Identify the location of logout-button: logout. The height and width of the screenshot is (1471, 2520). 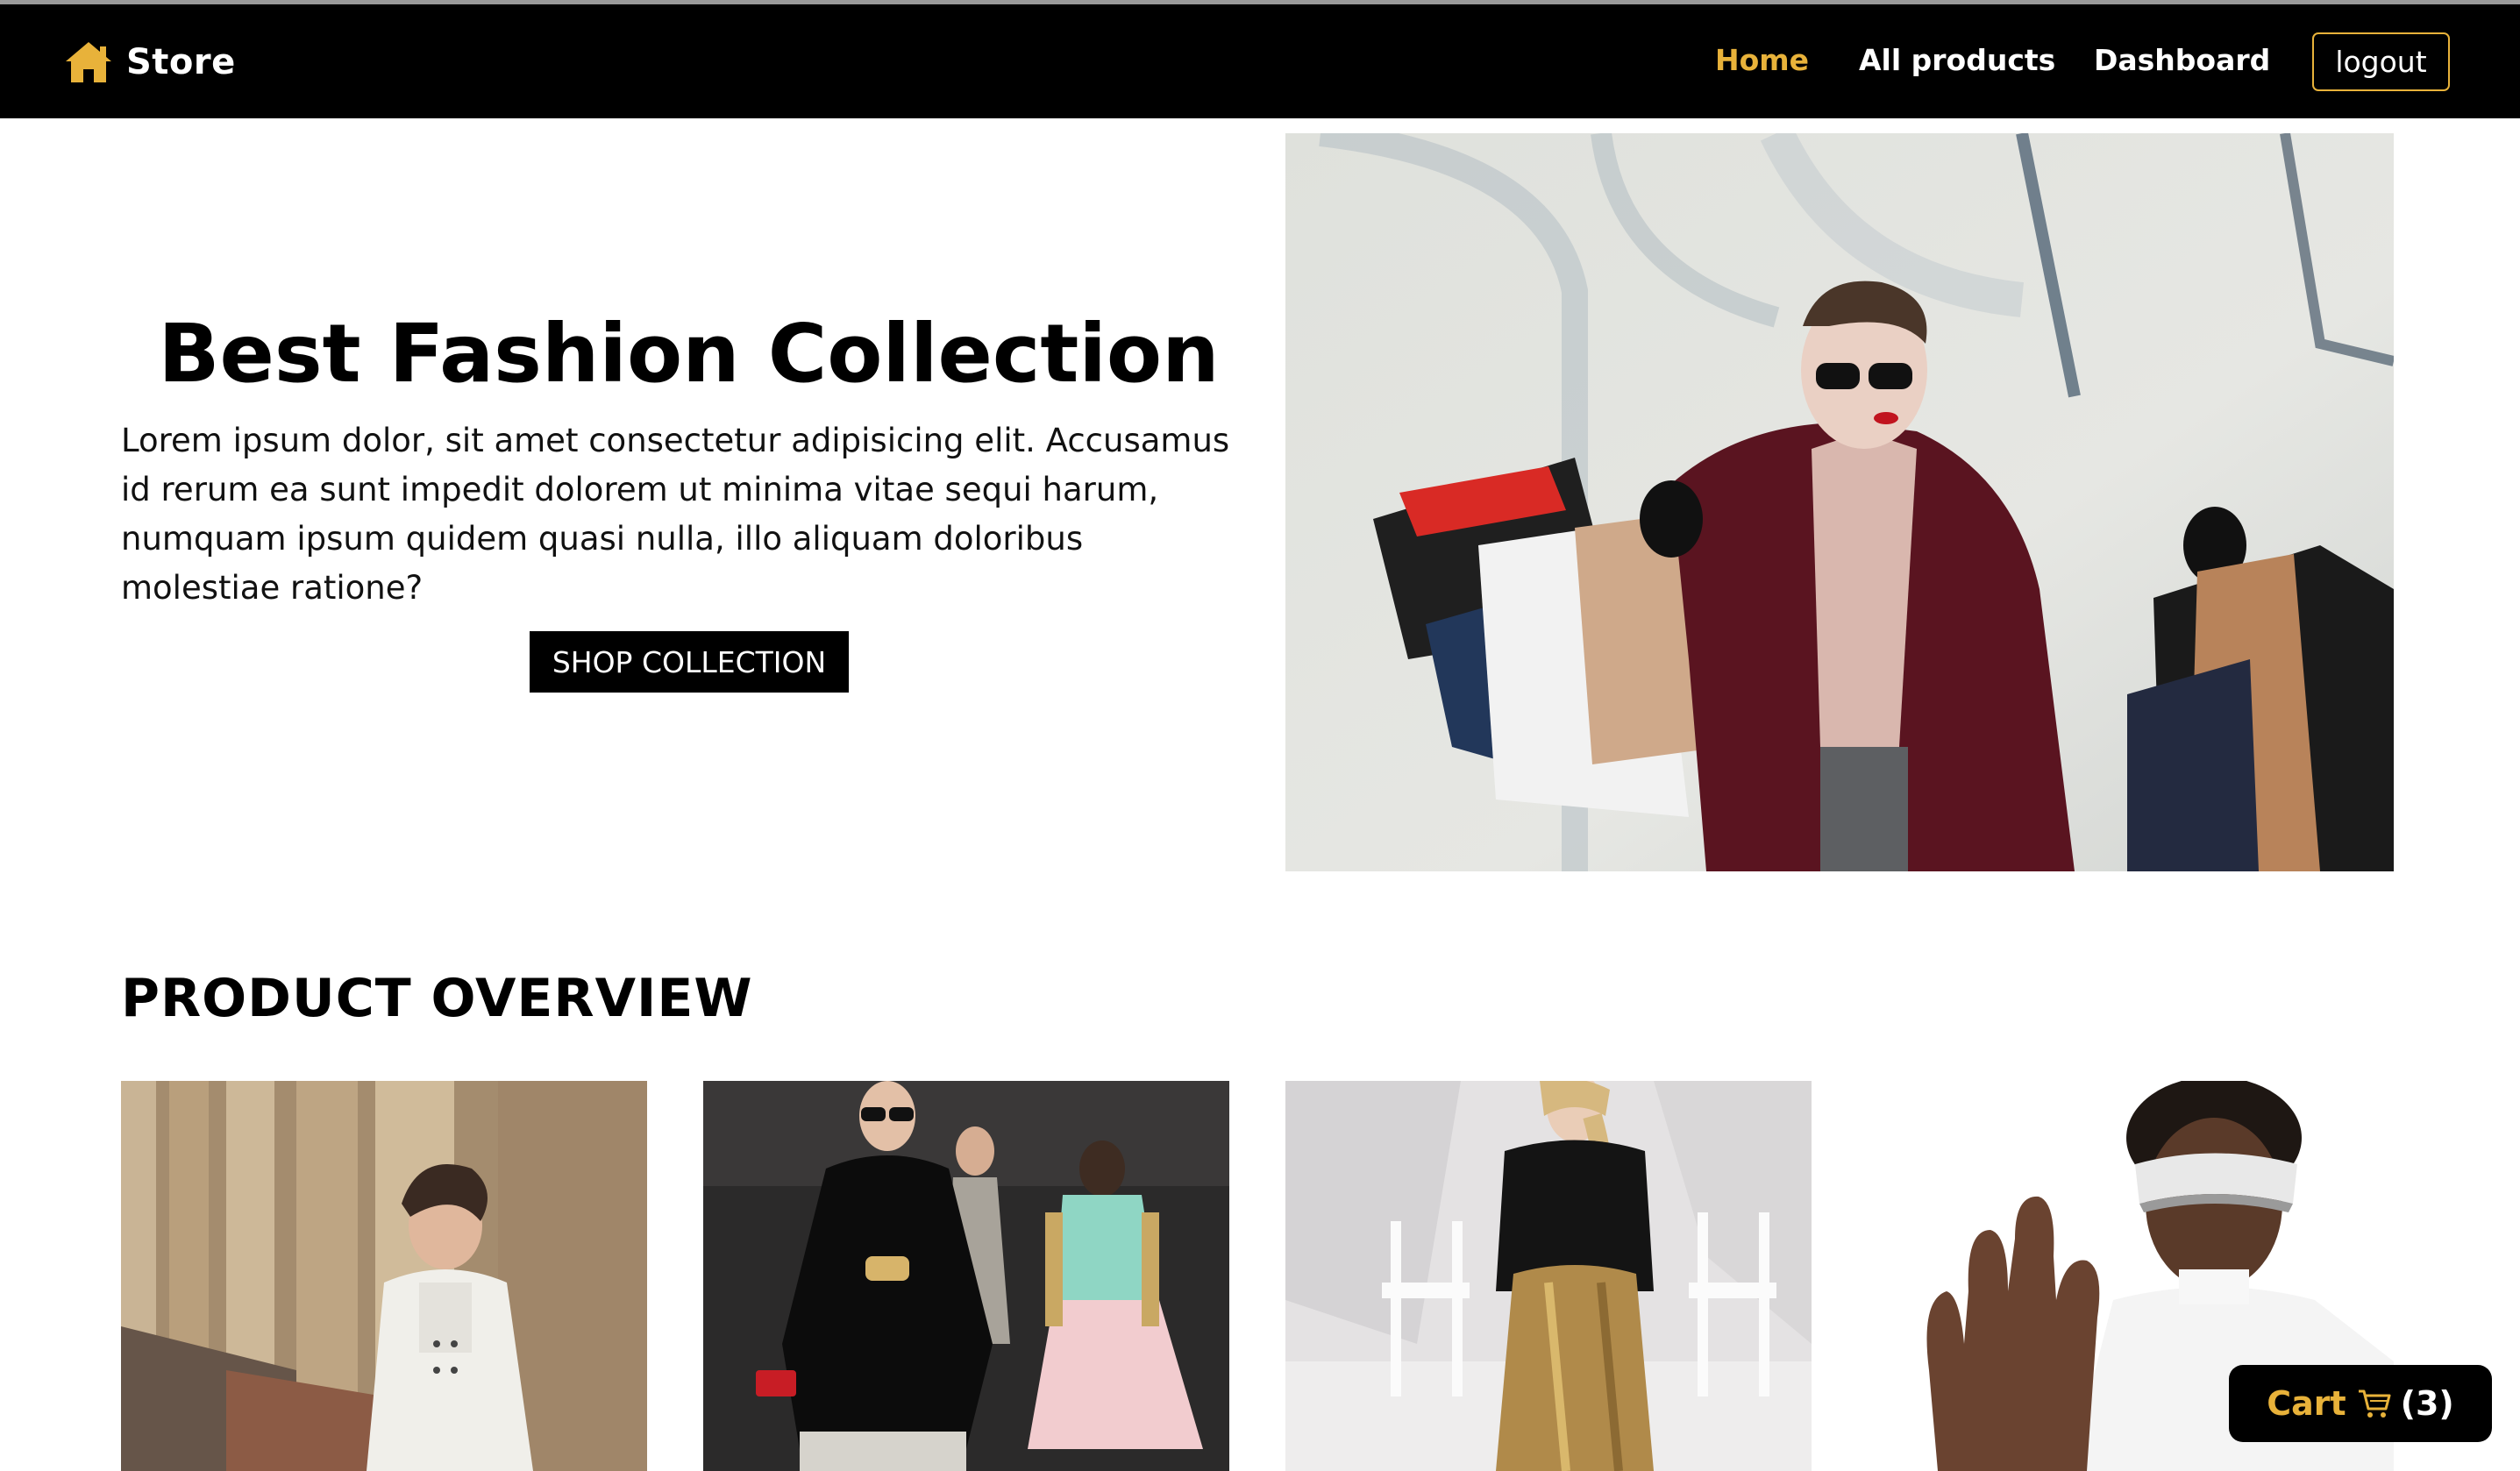
(2381, 61).